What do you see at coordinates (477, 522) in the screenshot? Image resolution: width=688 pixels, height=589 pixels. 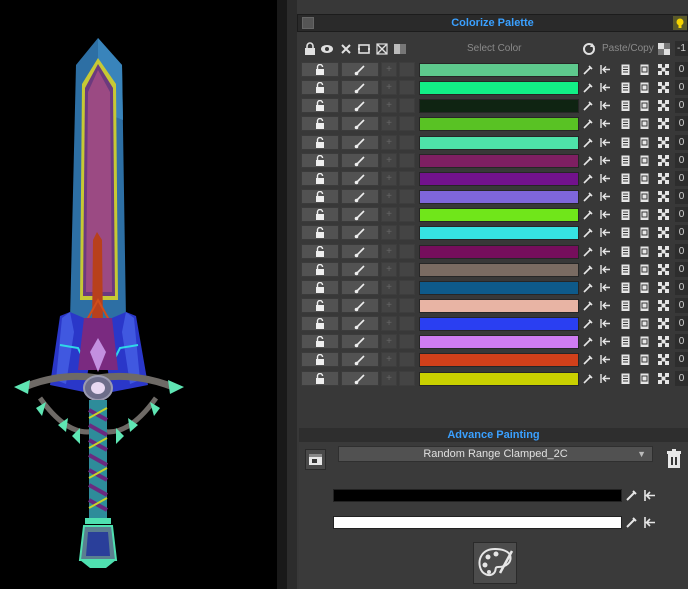 I see `gradient-end-color` at bounding box center [477, 522].